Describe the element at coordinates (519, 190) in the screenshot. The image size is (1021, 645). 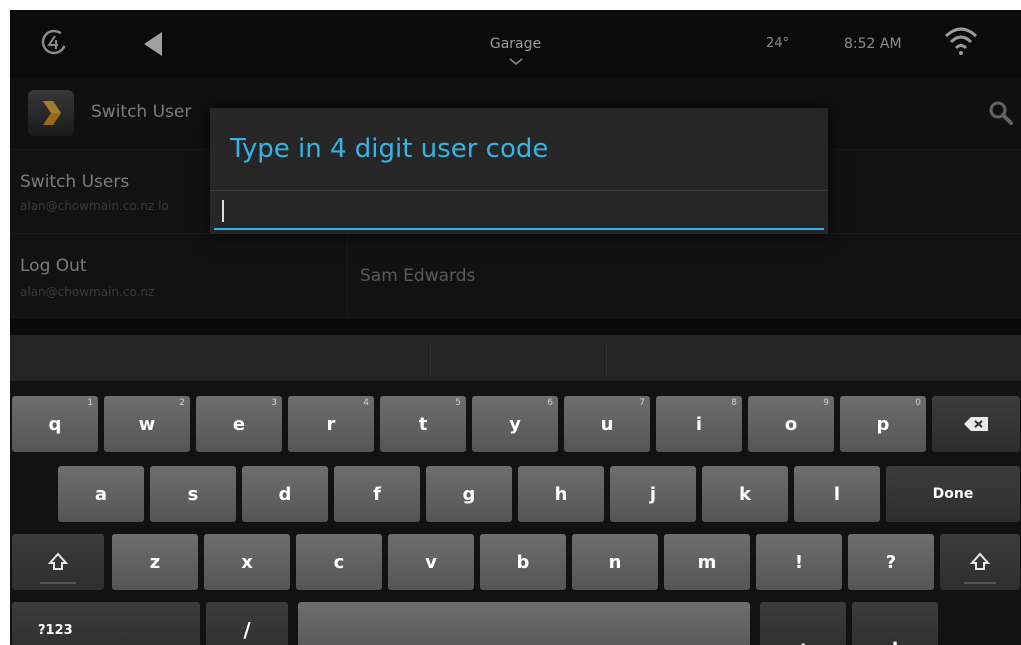
I see `dialog-divider` at that location.